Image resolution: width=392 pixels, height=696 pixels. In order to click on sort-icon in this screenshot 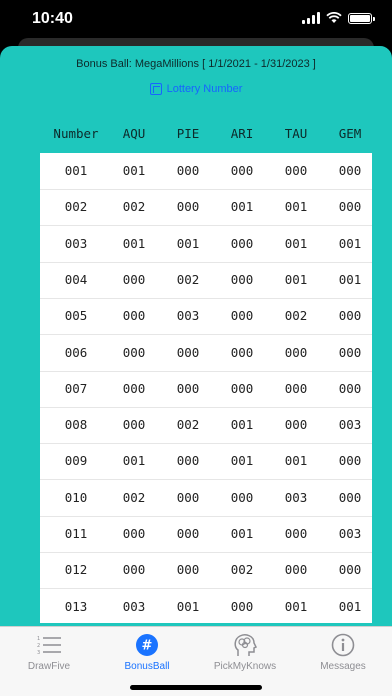, I will do `click(155, 89)`.